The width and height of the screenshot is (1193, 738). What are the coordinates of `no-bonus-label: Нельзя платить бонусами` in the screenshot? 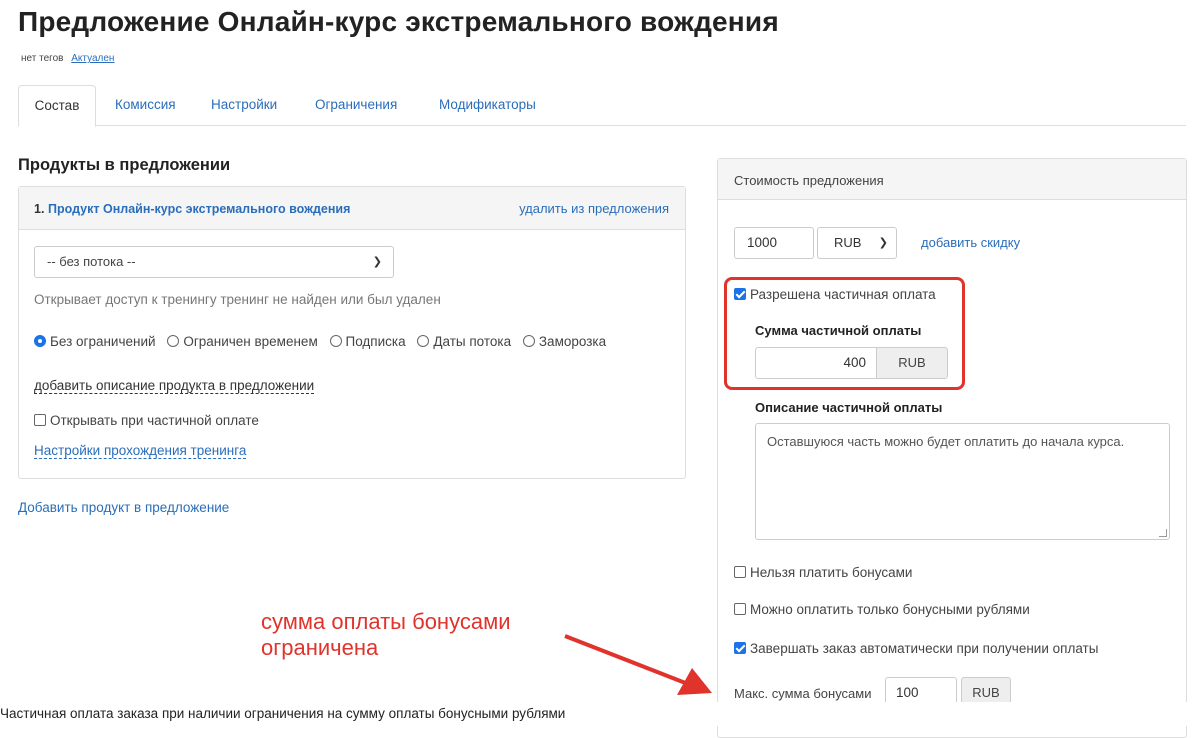 It's located at (831, 572).